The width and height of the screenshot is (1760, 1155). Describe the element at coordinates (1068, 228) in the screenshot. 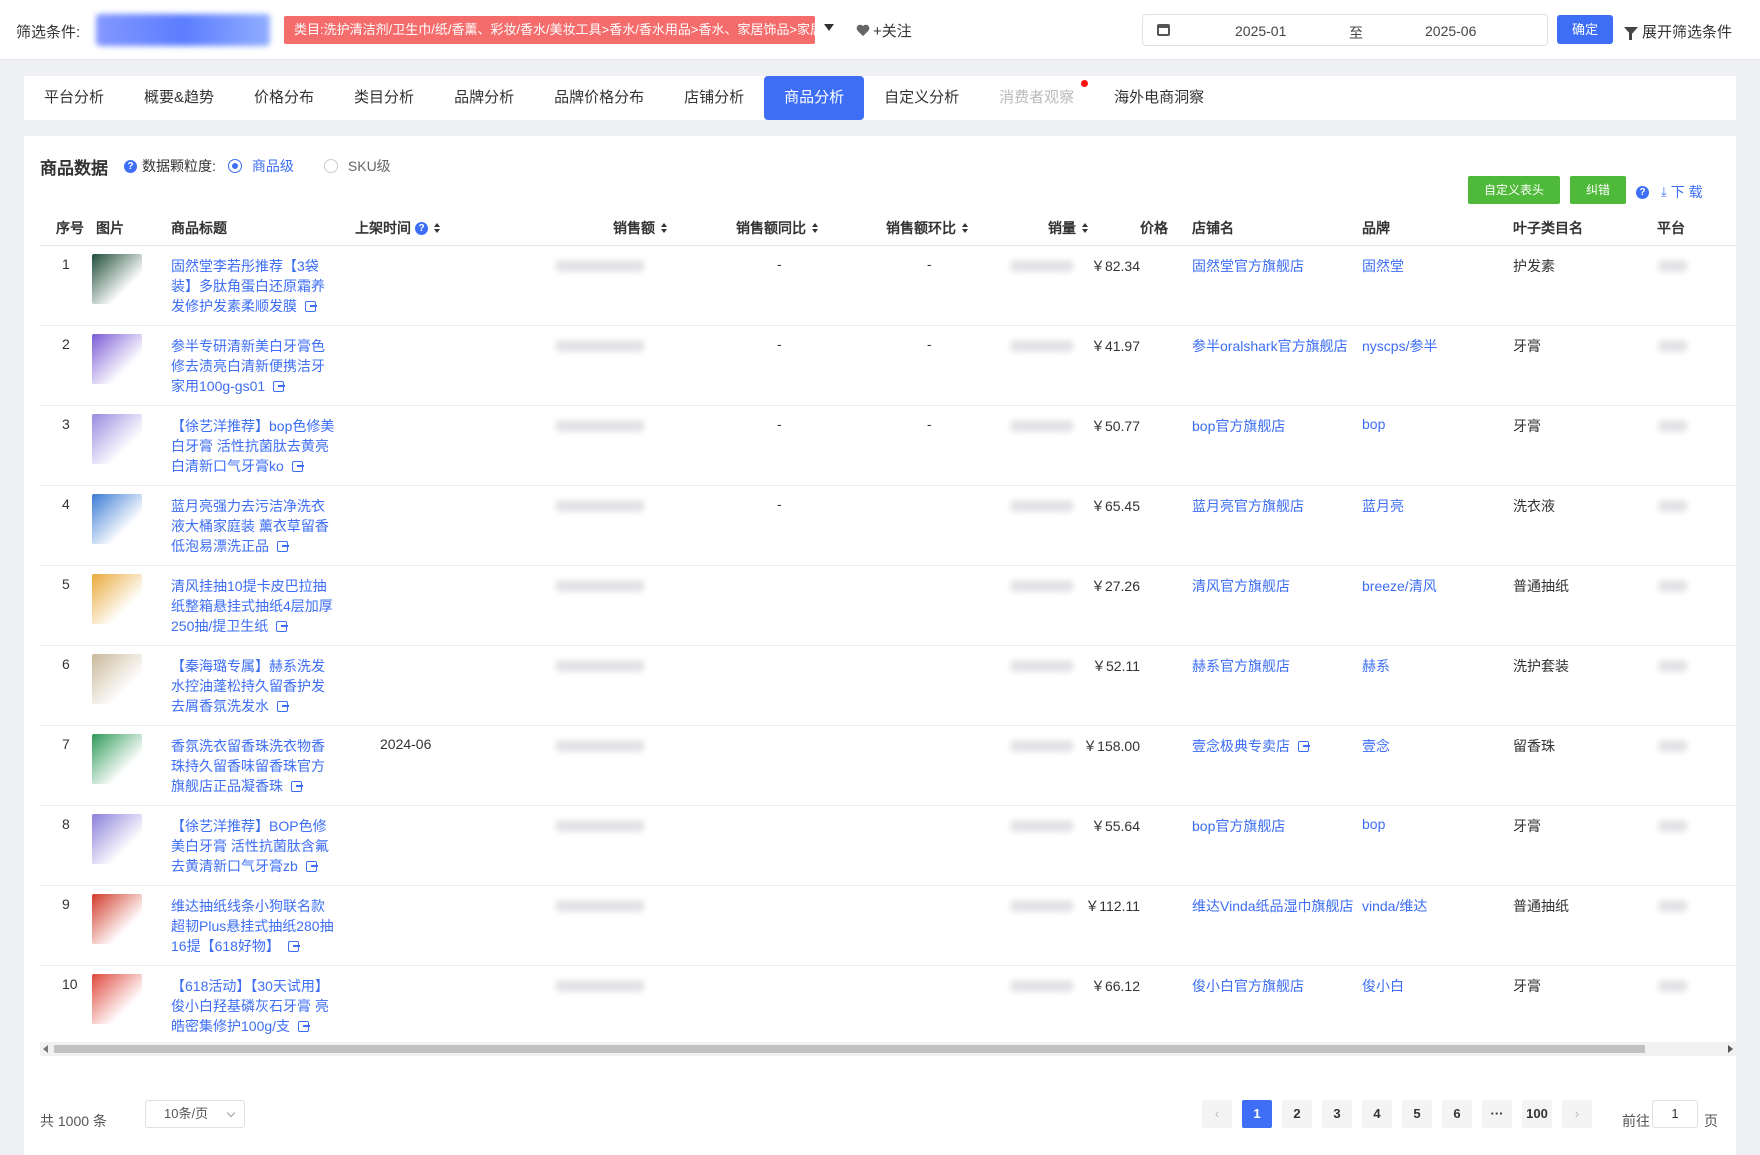

I see `col-volume: 销量` at that location.